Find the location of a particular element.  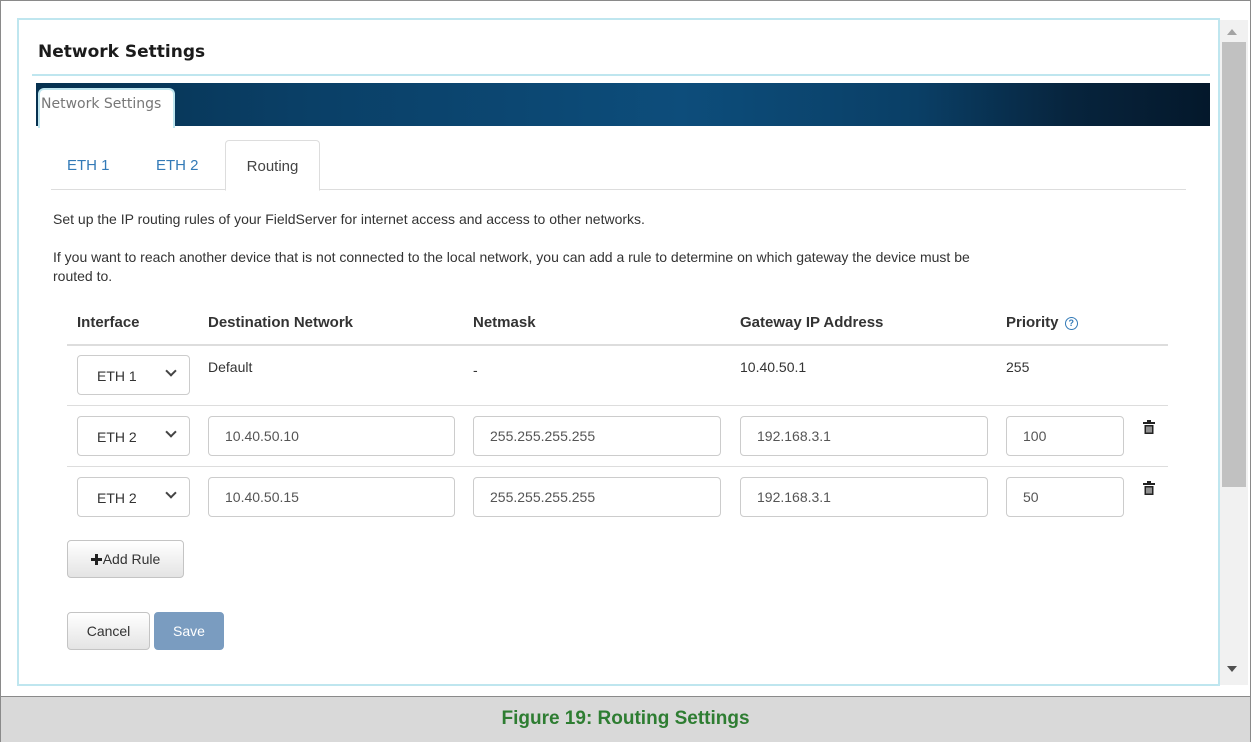

banner-tab-network-settings: Network Settings is located at coordinates (106, 108).